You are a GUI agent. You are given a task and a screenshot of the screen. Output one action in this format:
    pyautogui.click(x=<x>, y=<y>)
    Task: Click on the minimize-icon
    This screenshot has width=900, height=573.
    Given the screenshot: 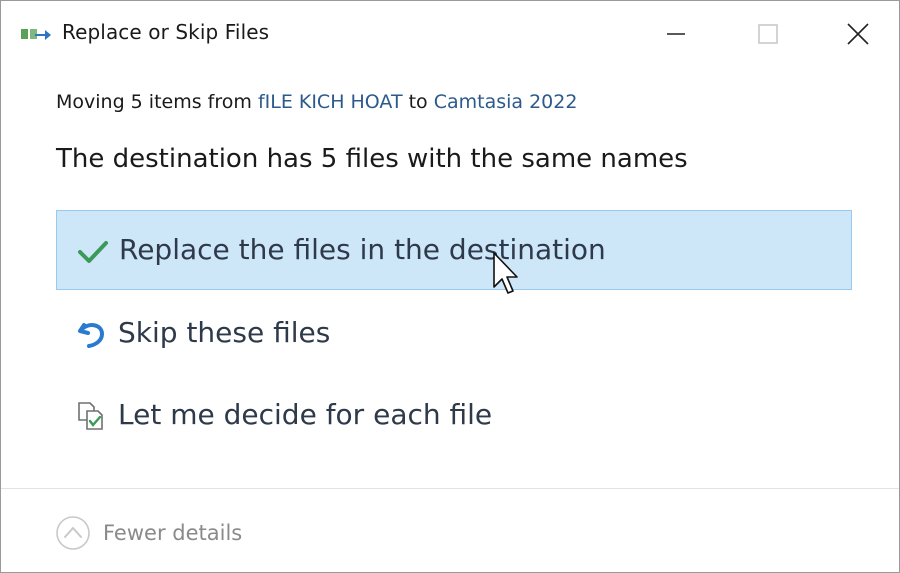 What is the action you would take?
    pyautogui.click(x=676, y=34)
    